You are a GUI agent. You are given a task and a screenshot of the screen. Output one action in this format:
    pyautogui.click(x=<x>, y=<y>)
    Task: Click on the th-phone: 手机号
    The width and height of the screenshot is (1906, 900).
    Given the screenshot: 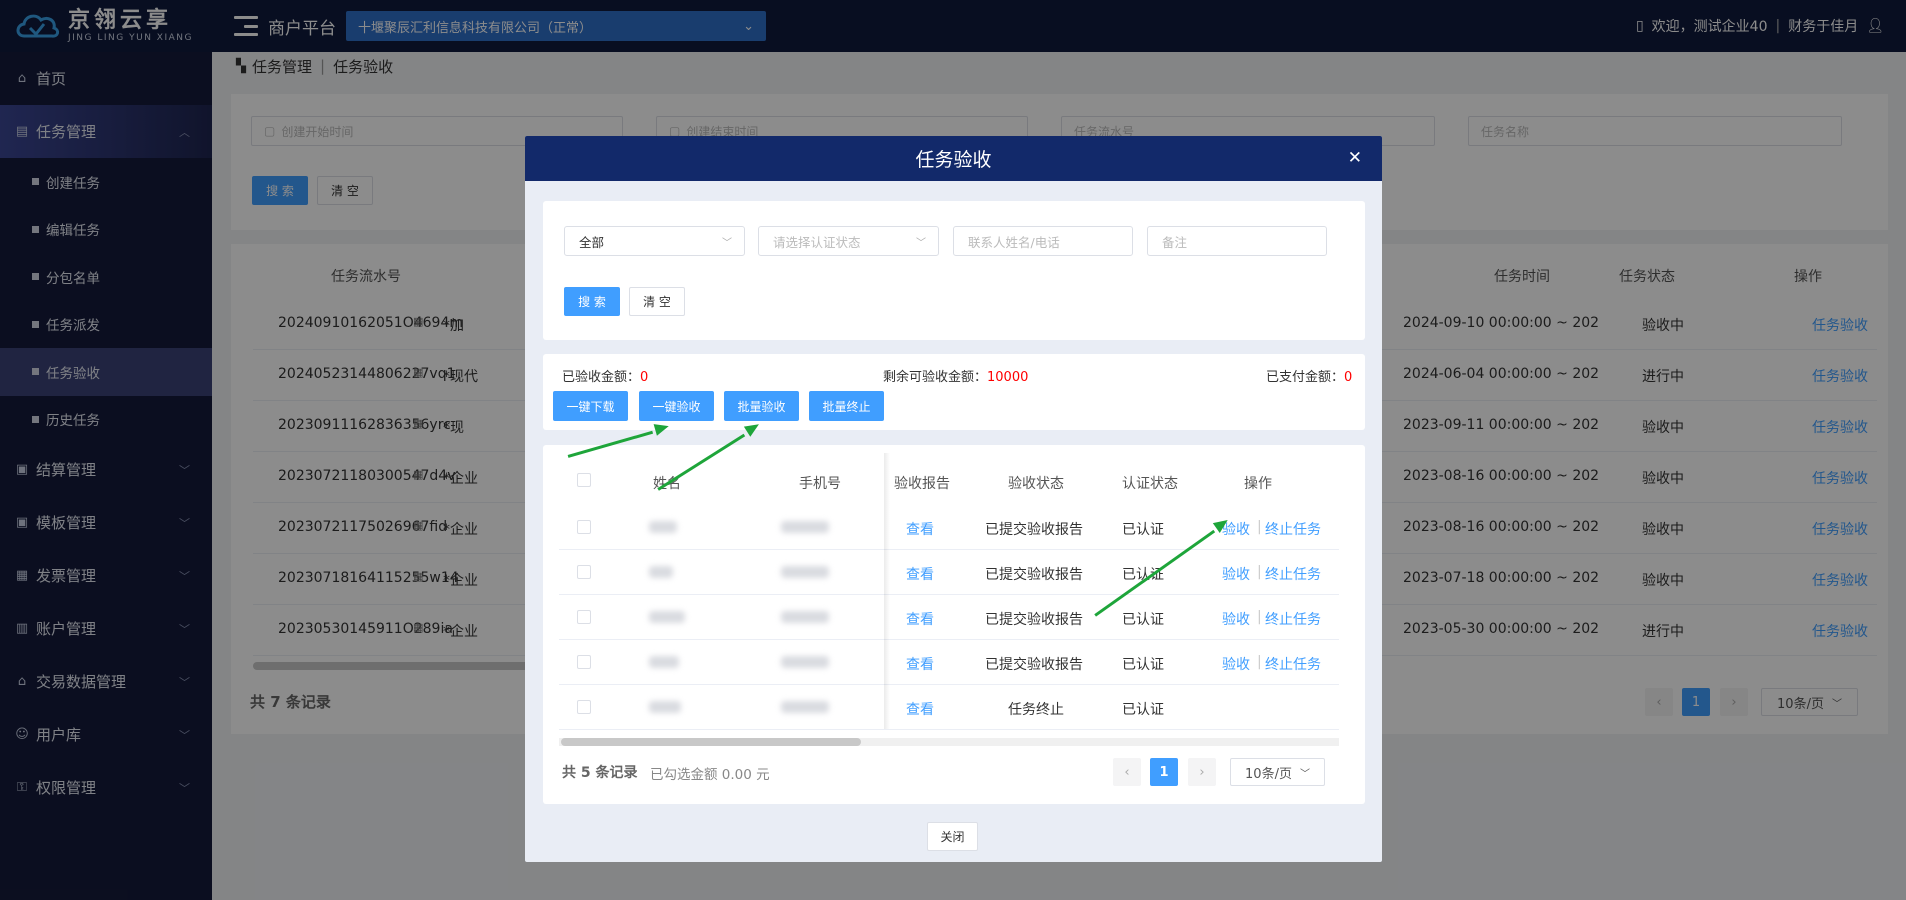 What is the action you would take?
    pyautogui.click(x=820, y=484)
    